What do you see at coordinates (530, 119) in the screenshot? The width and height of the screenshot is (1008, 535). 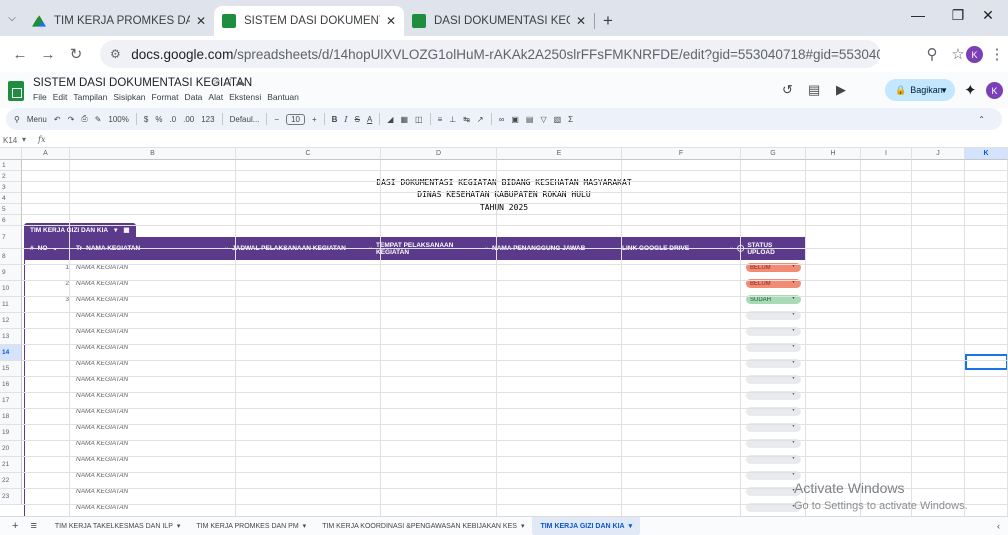 I see `insert-chart-icon: ▤` at bounding box center [530, 119].